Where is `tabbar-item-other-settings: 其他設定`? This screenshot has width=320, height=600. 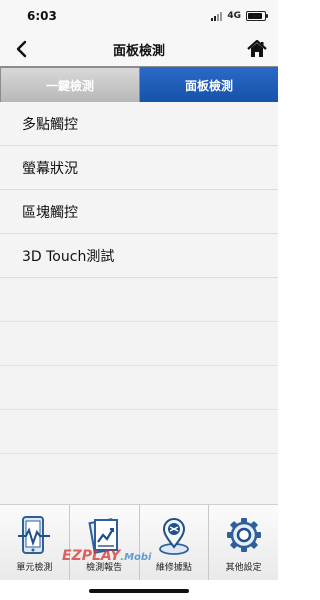
tabbar-item-other-settings: 其他設定 is located at coordinates (243, 543).